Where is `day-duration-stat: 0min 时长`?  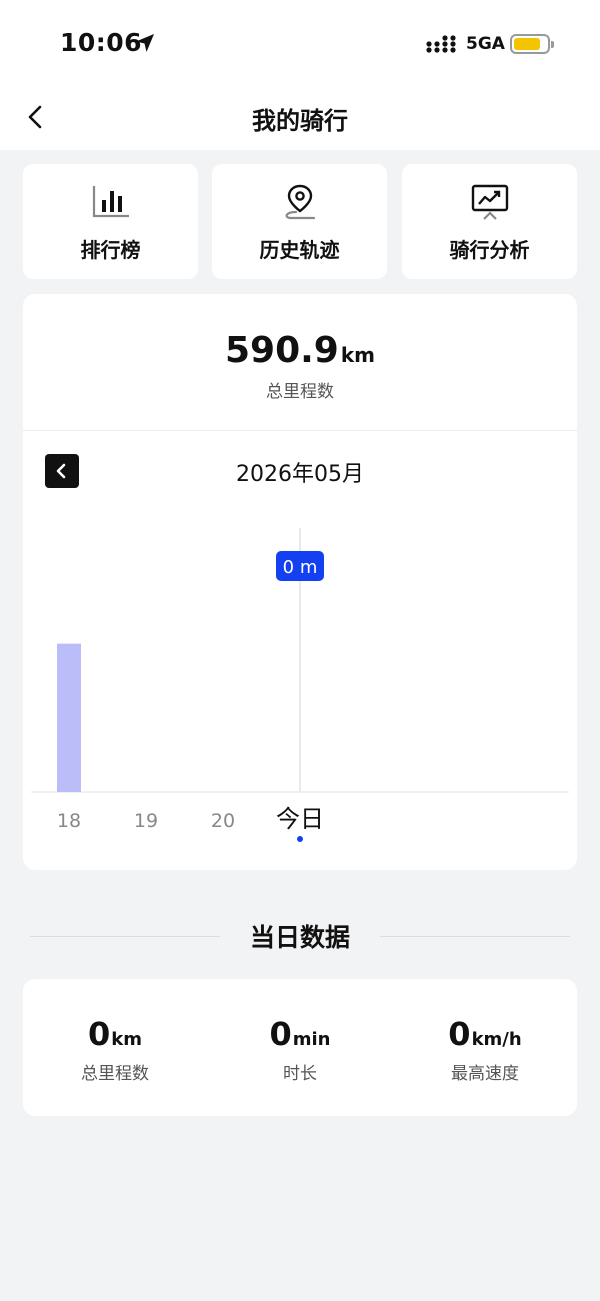
day-duration-stat: 0min 时长 is located at coordinates (300, 1049).